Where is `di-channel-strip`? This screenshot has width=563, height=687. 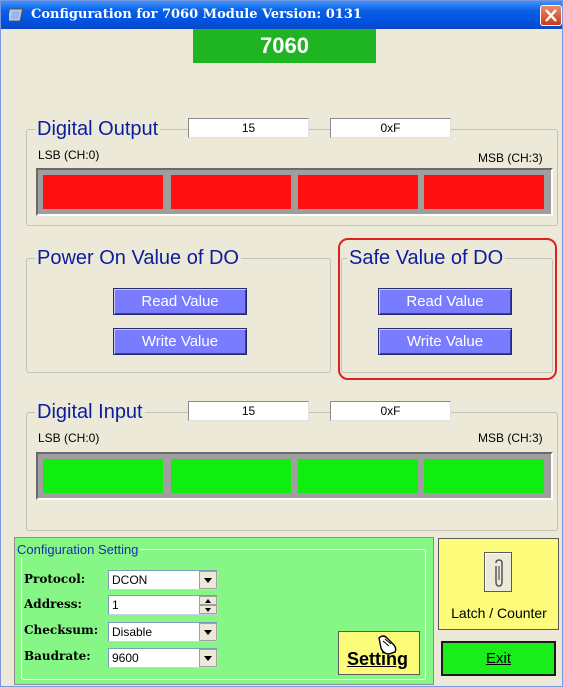 di-channel-strip is located at coordinates (294, 476).